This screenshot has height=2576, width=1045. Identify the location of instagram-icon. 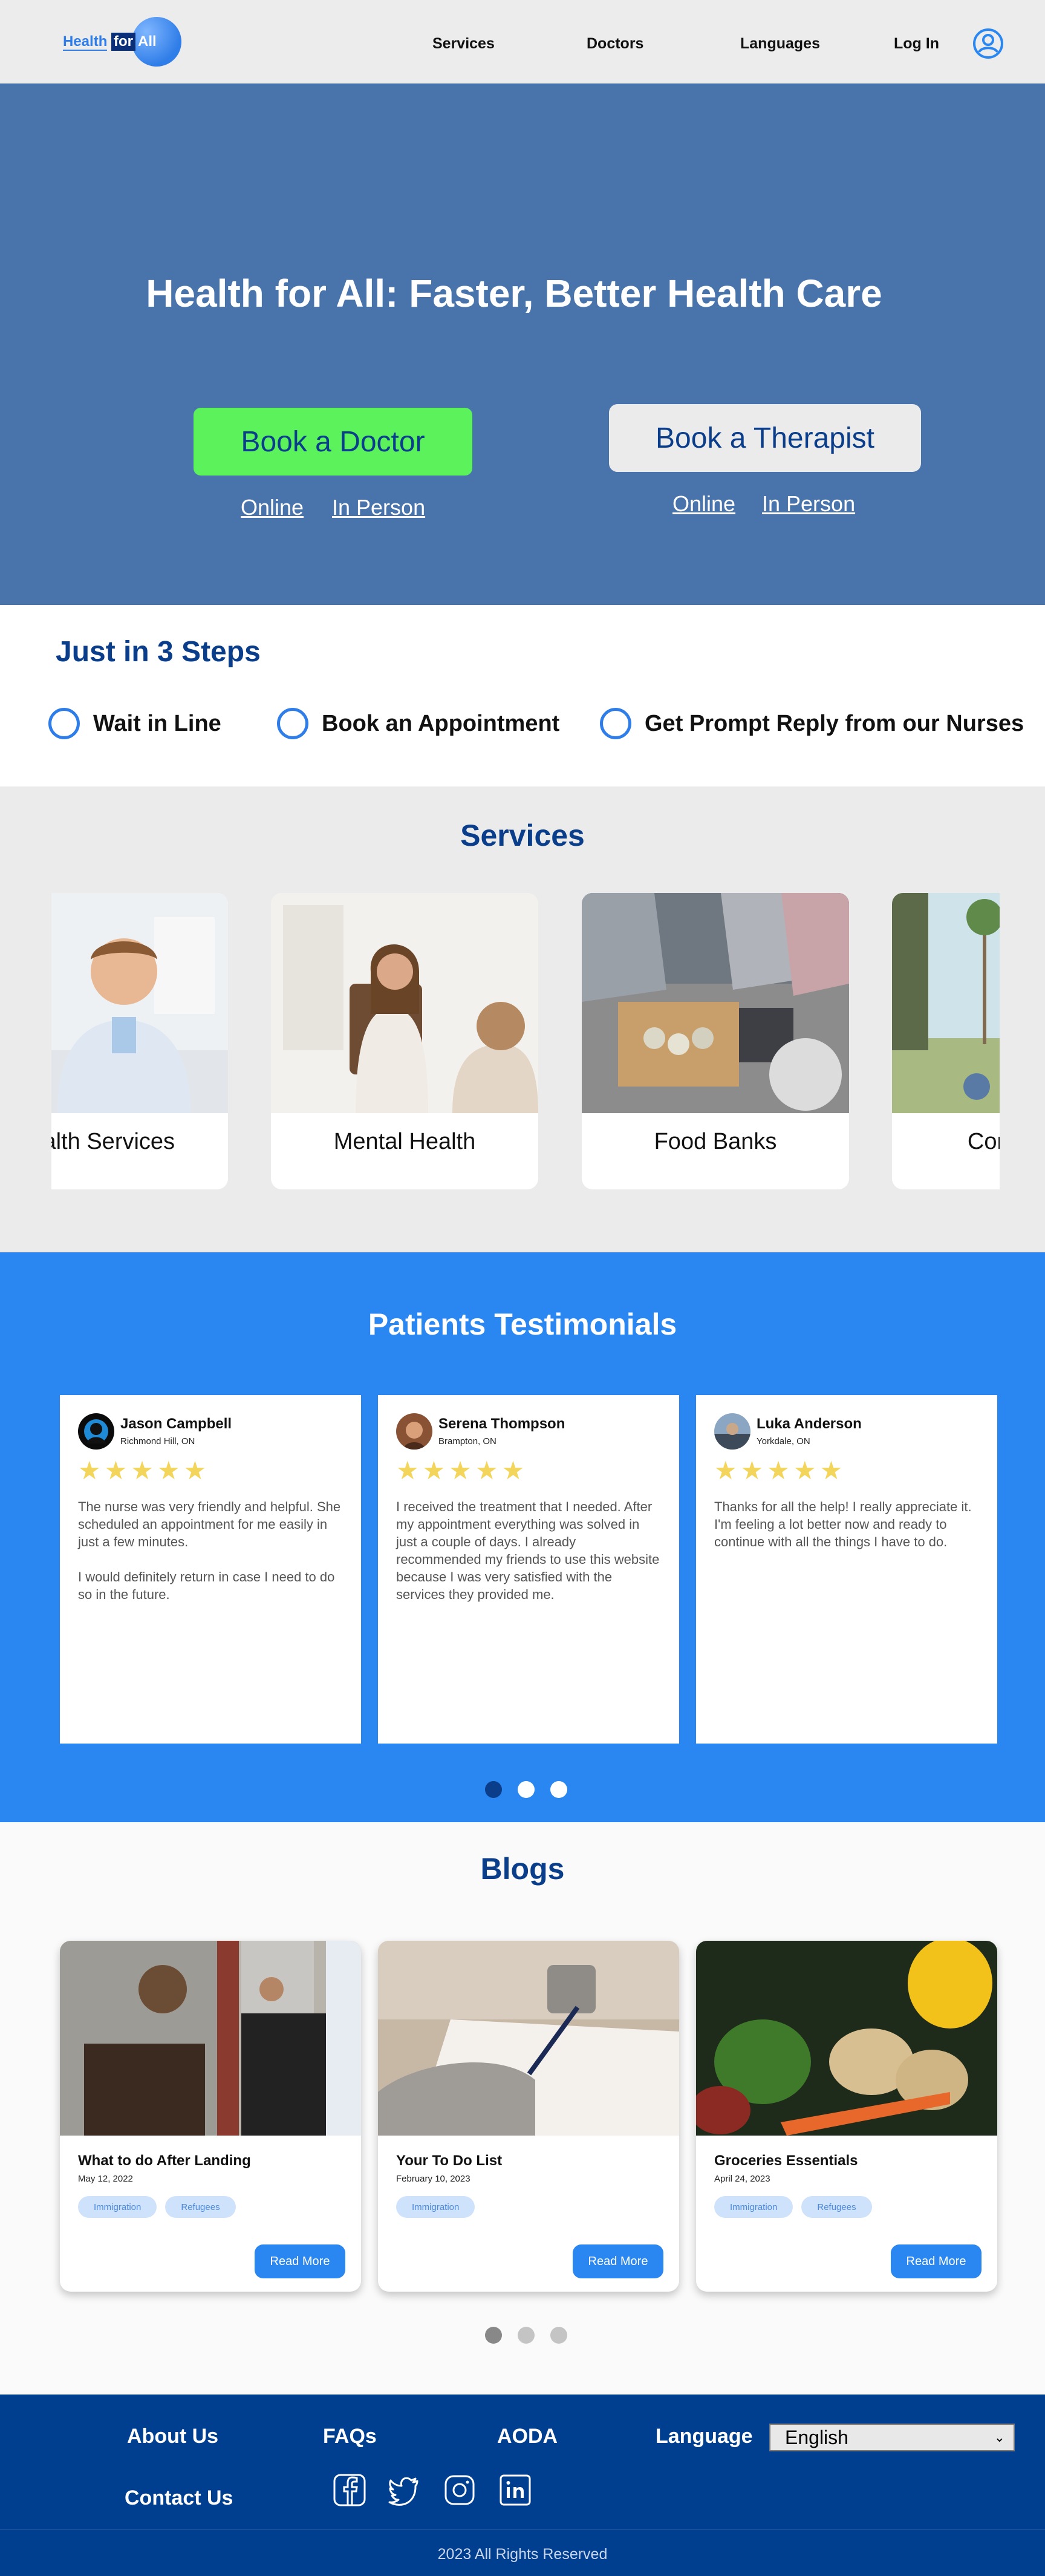
(460, 2490).